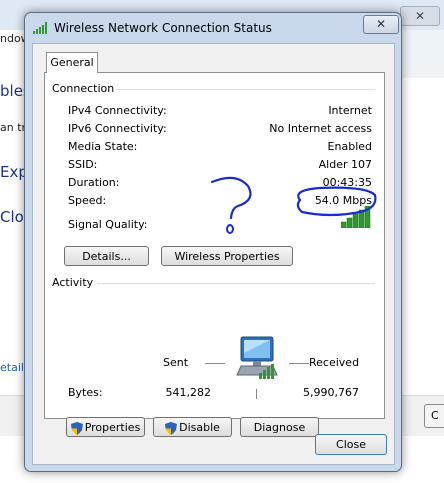  I want to click on bytes-divider, so click(256, 394).